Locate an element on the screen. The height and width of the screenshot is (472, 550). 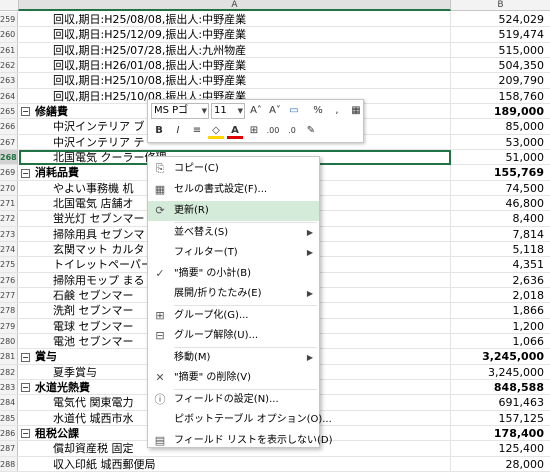
fill-color-icon: ◇ is located at coordinates (216, 131).